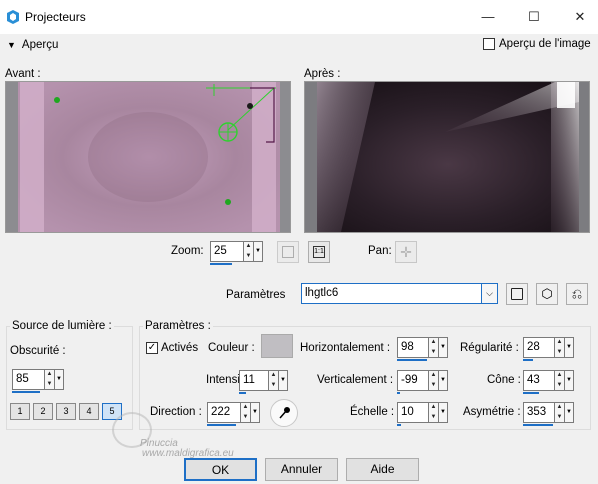 The height and width of the screenshot is (484, 598). I want to click on close-icon: ✕, so click(580, 17).